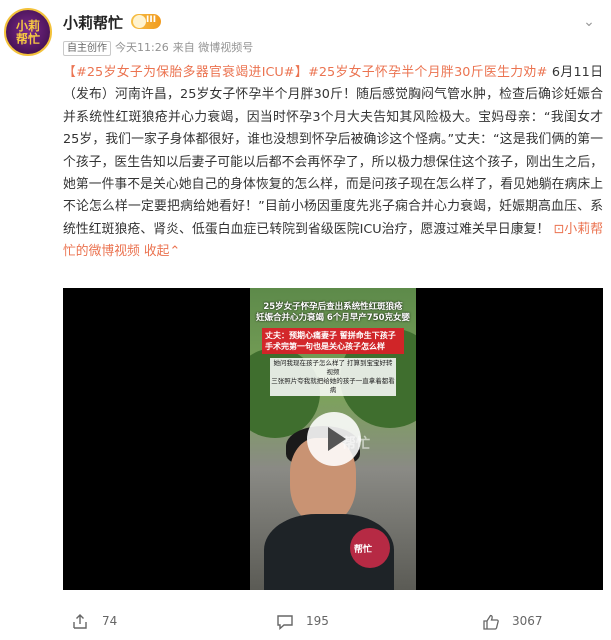 This screenshot has height=640, width=611. I want to click on play-button, so click(334, 439).